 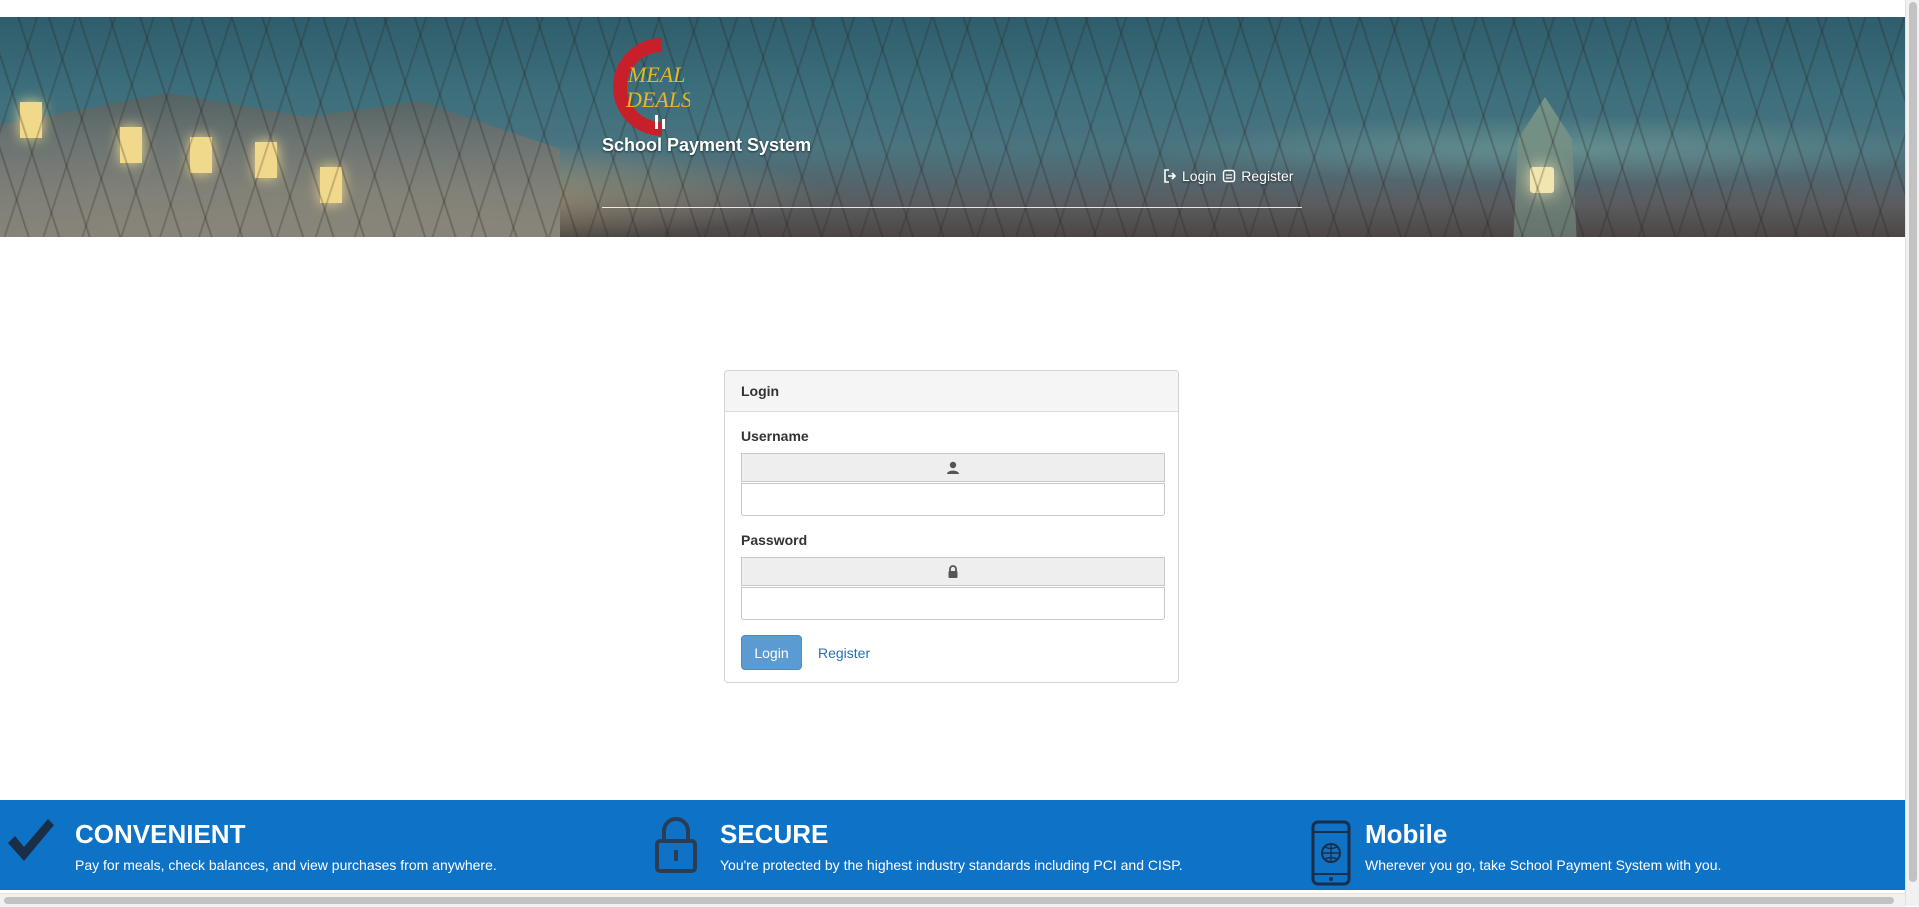 I want to click on password-input, so click(x=953, y=603).